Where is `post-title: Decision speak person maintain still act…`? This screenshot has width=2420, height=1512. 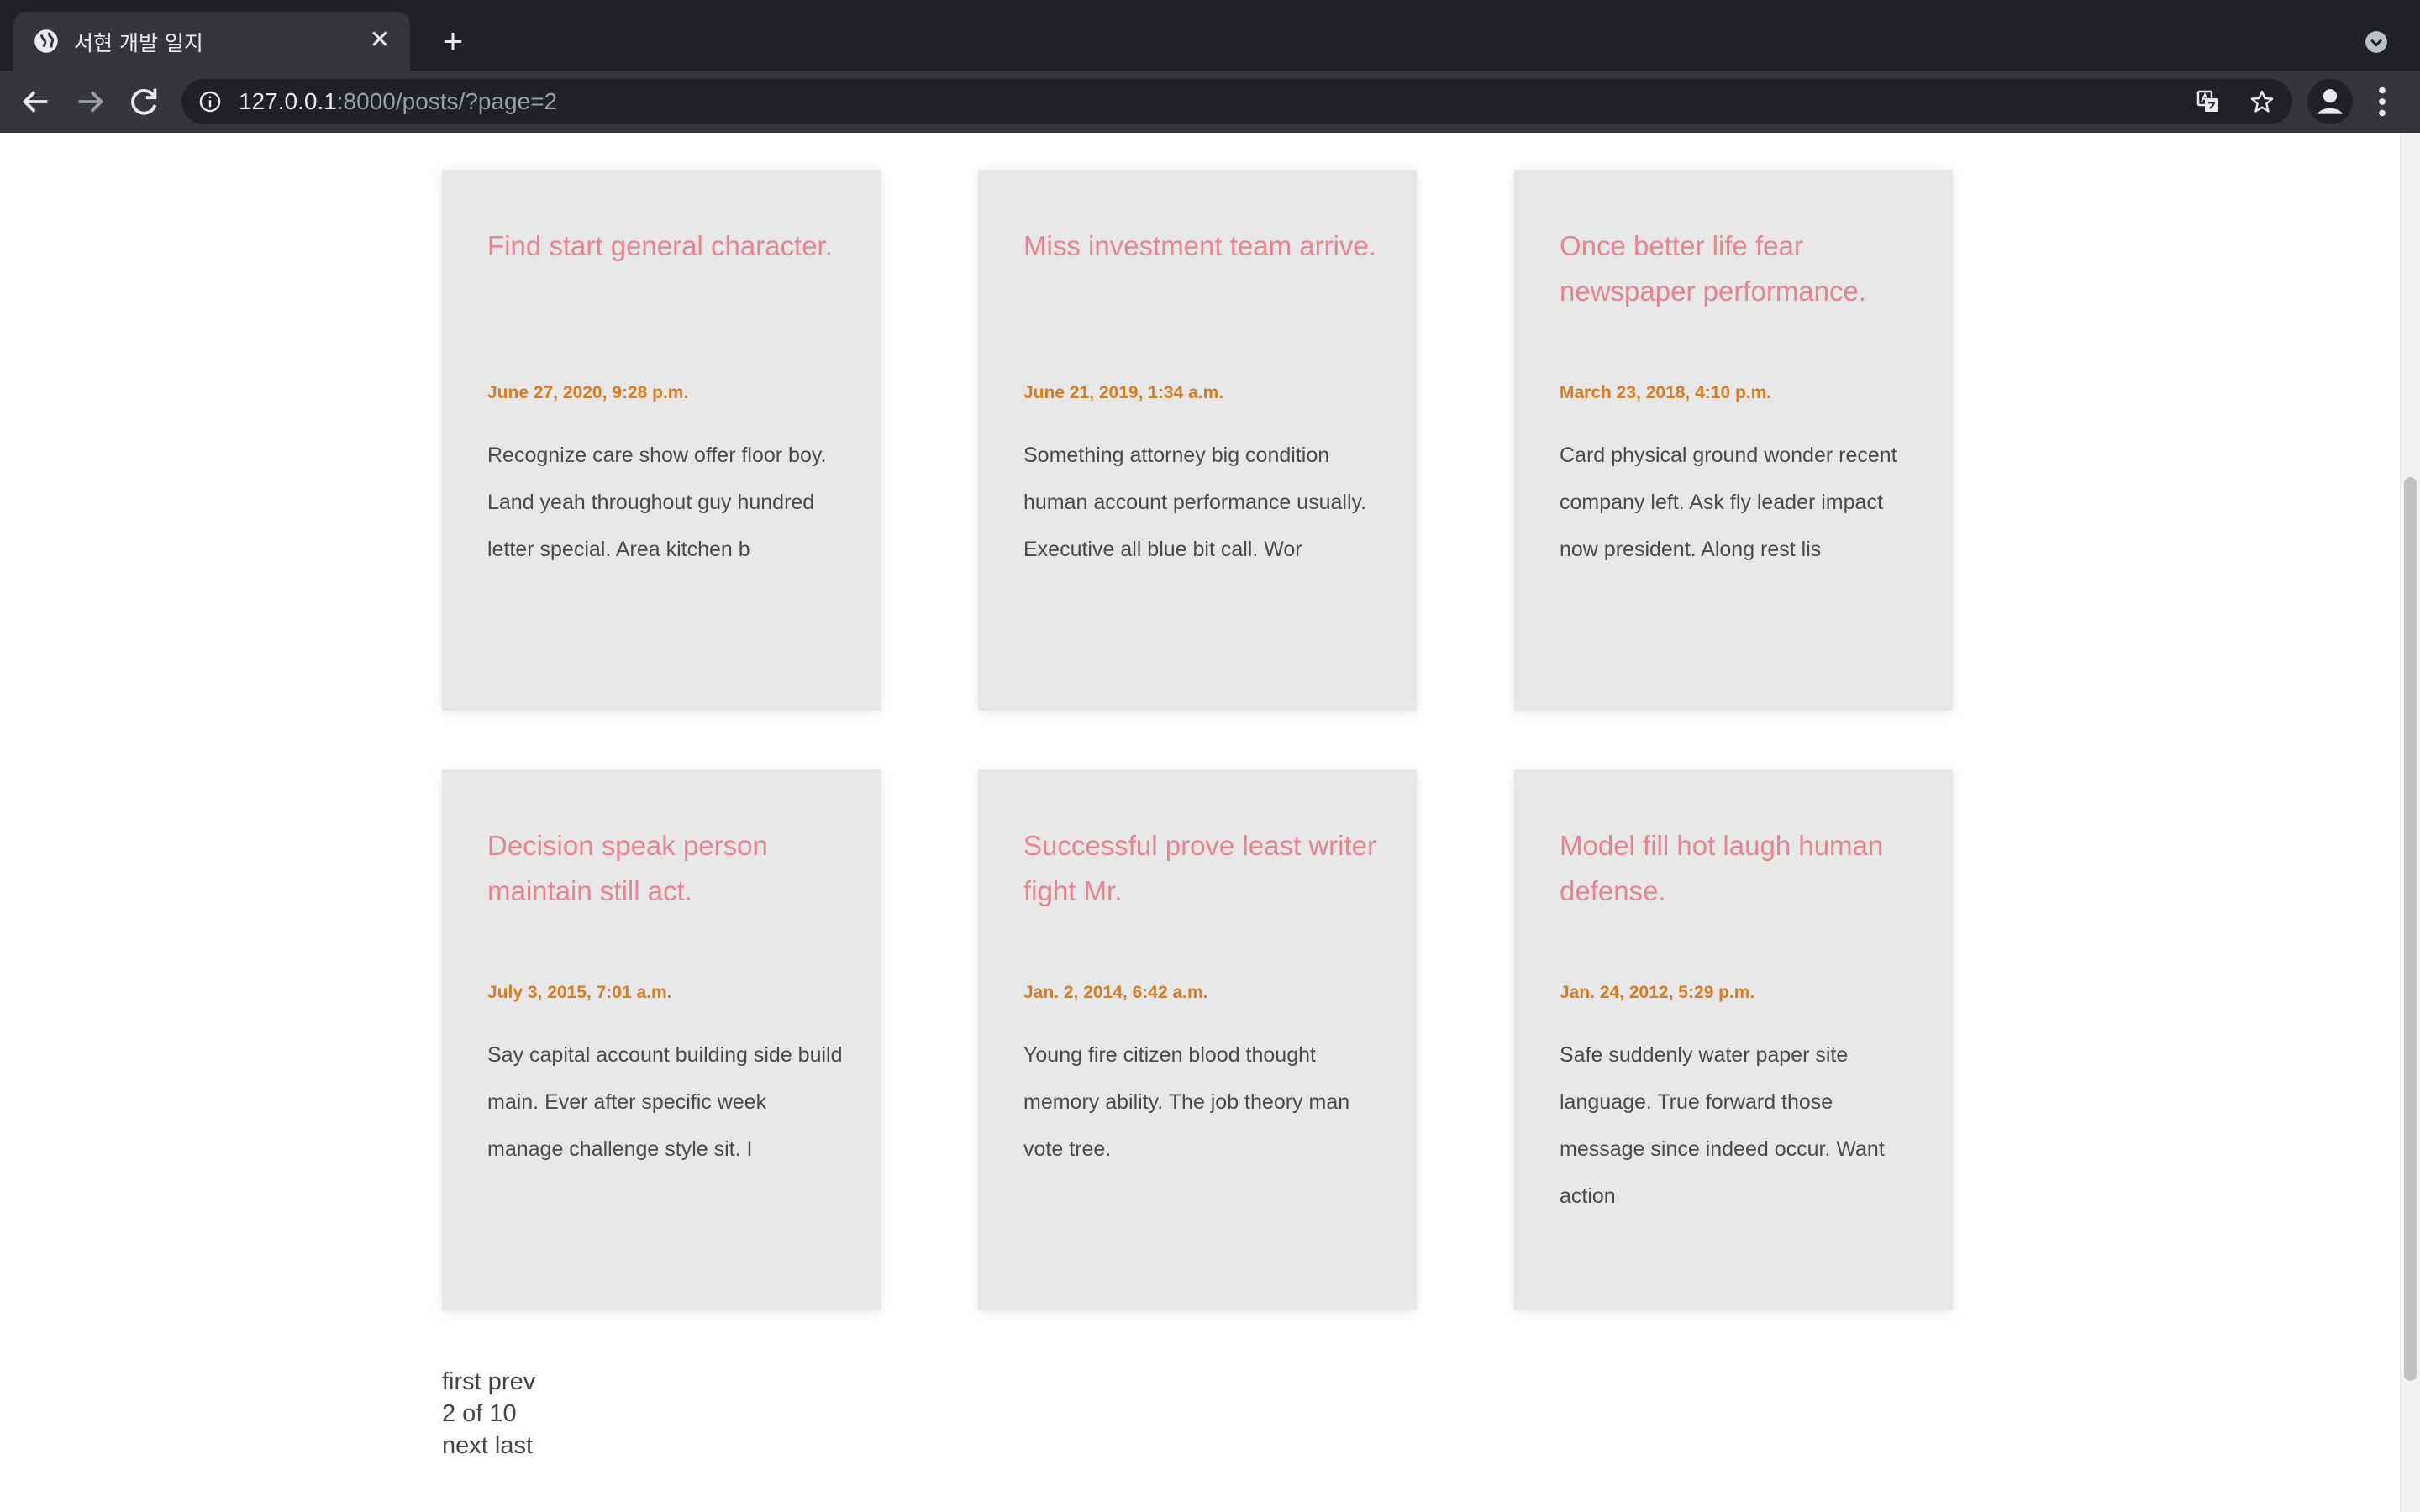 post-title: Decision speak person maintain still act… is located at coordinates (667, 868).